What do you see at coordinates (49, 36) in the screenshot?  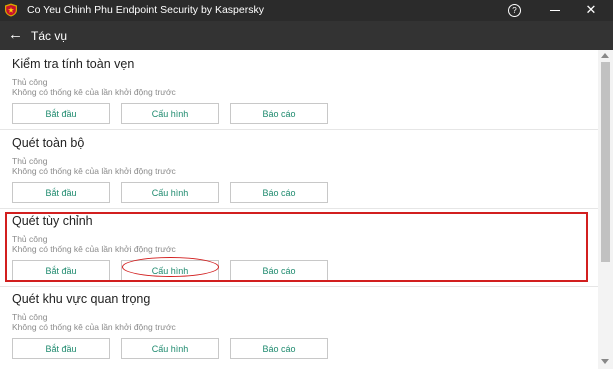 I see `page-title: Tác vụ` at bounding box center [49, 36].